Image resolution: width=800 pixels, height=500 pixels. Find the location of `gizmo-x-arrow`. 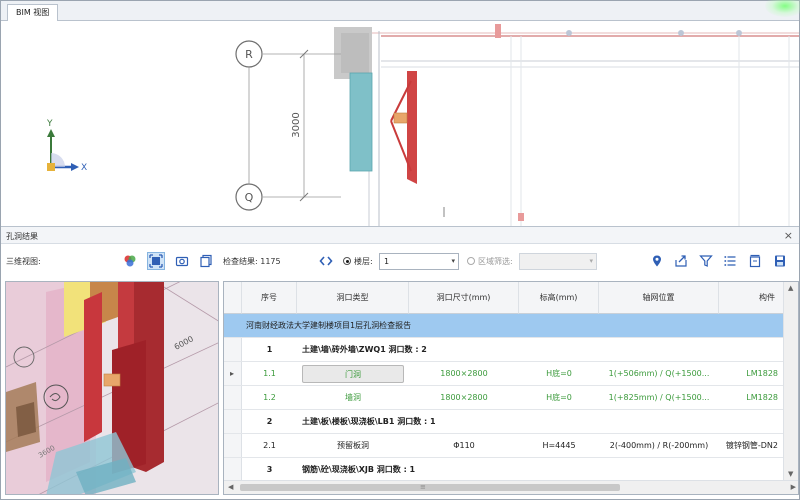

gizmo-x-arrow is located at coordinates (75, 167).